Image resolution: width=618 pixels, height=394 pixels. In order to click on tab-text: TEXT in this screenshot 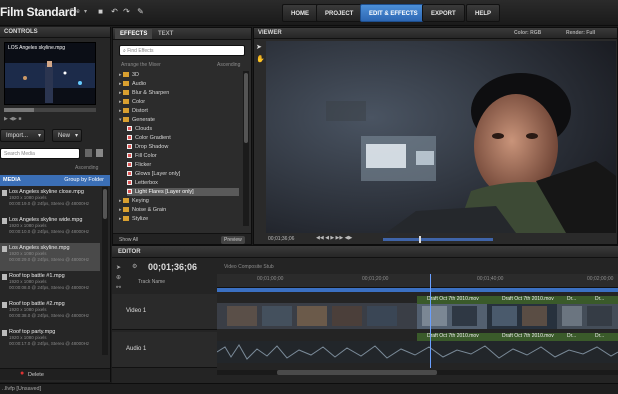, I will do `click(165, 34)`.